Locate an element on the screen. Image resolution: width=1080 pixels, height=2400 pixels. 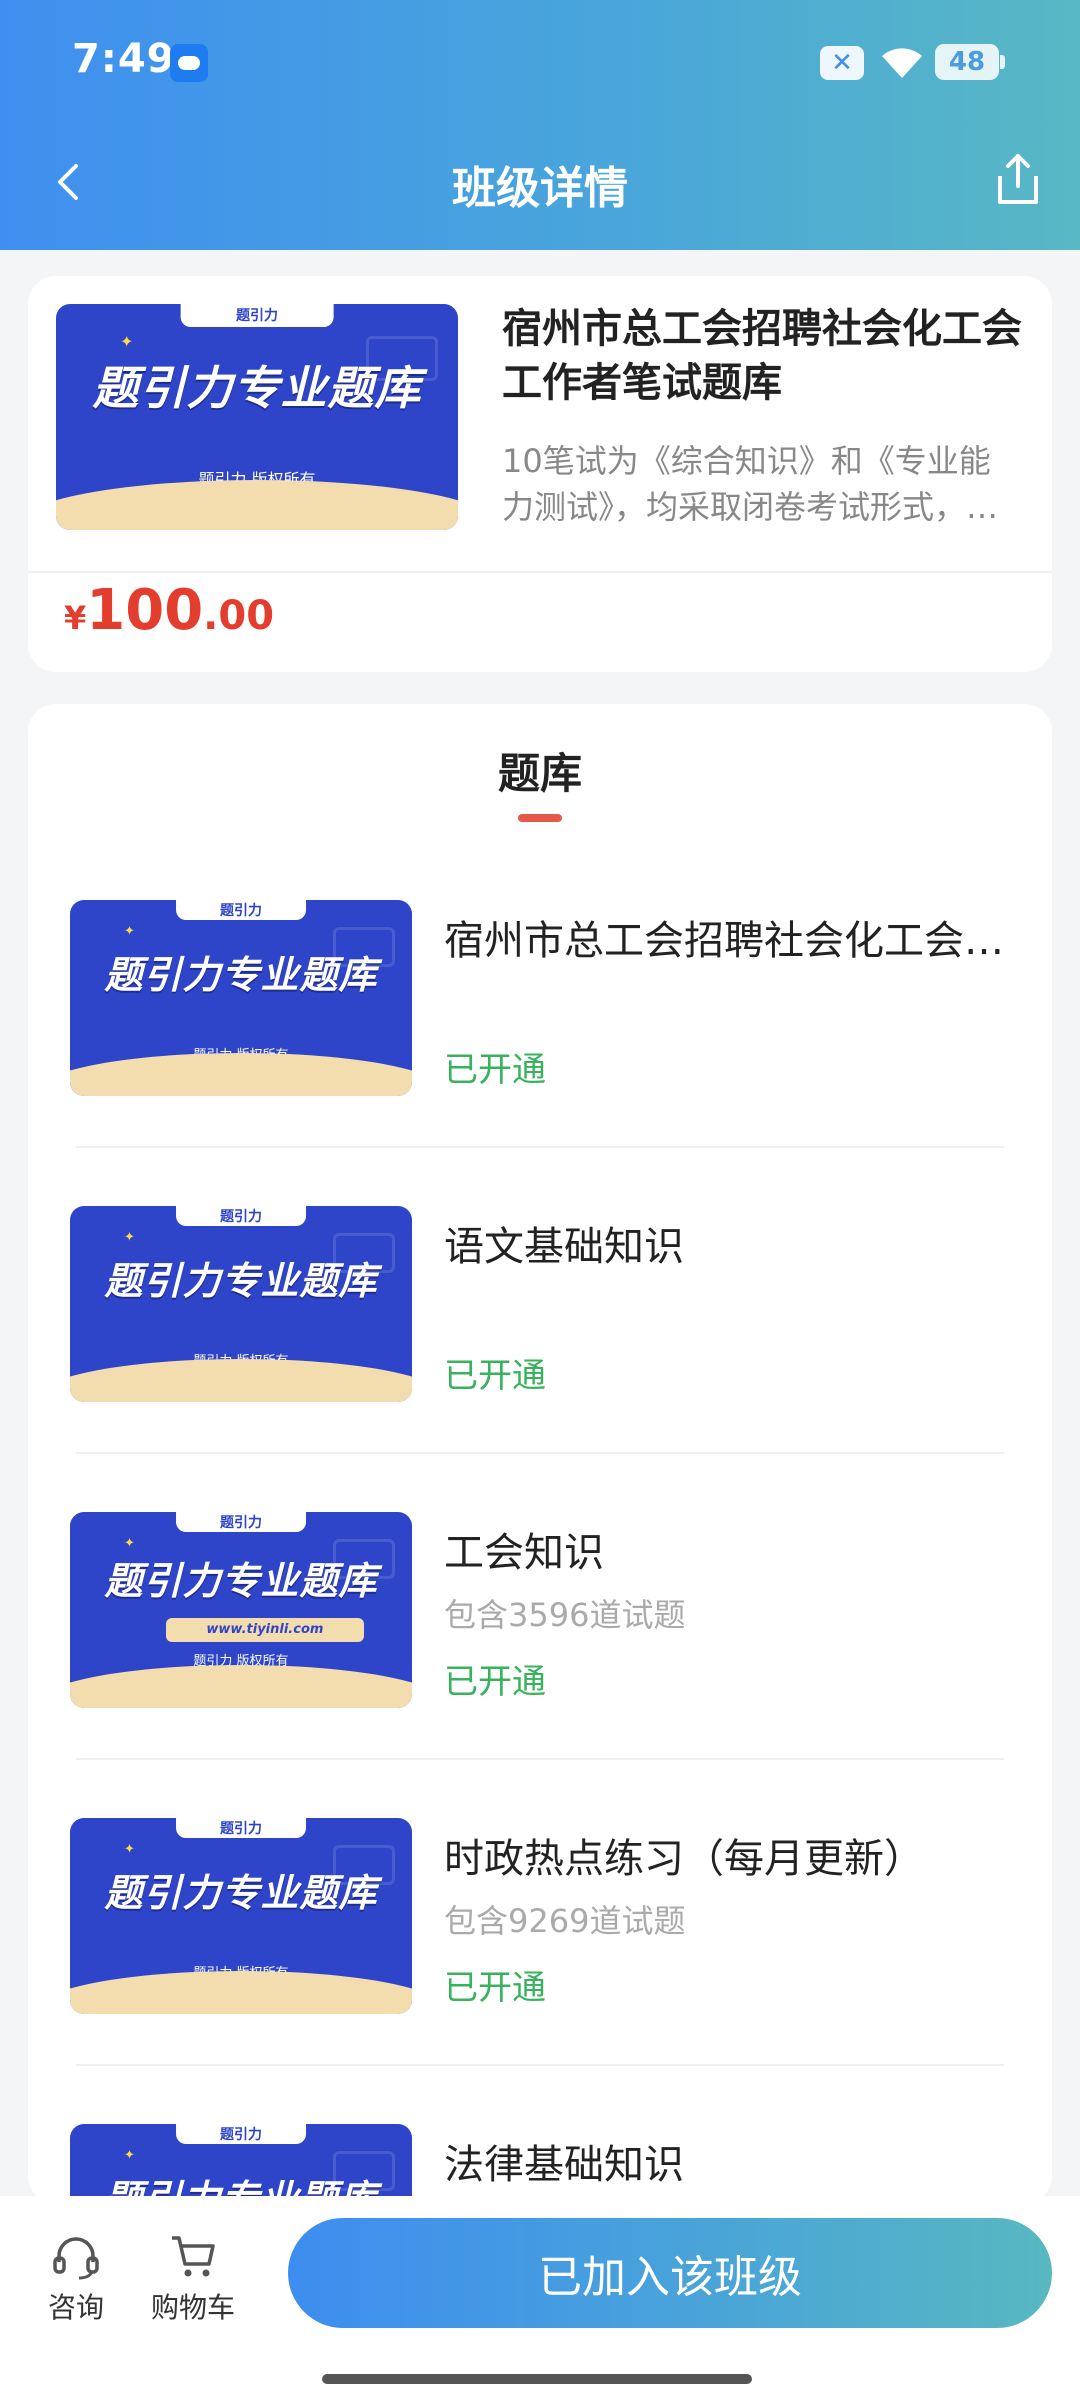
header: 7:49 ✕ 48 班级详情 is located at coordinates (540, 125).